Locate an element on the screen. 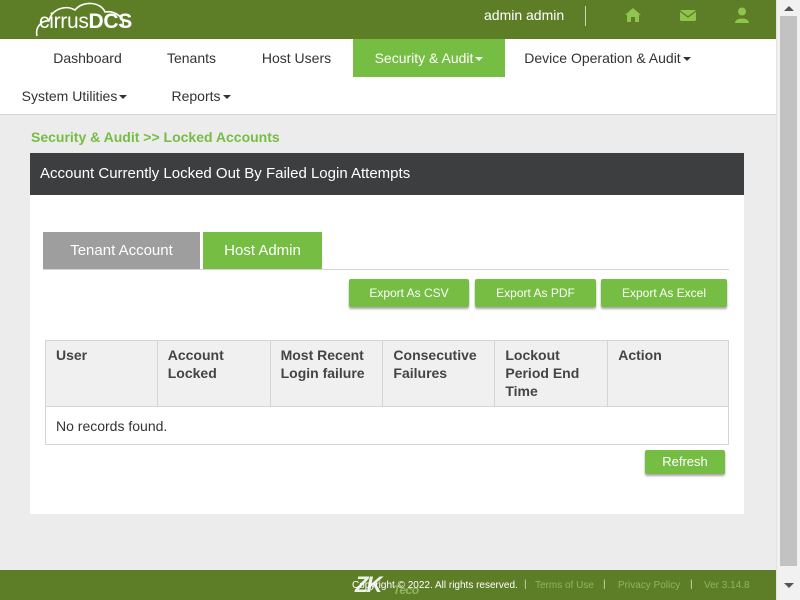  column-header-consecutive-failures: Consecutive Failures is located at coordinates (439, 373).